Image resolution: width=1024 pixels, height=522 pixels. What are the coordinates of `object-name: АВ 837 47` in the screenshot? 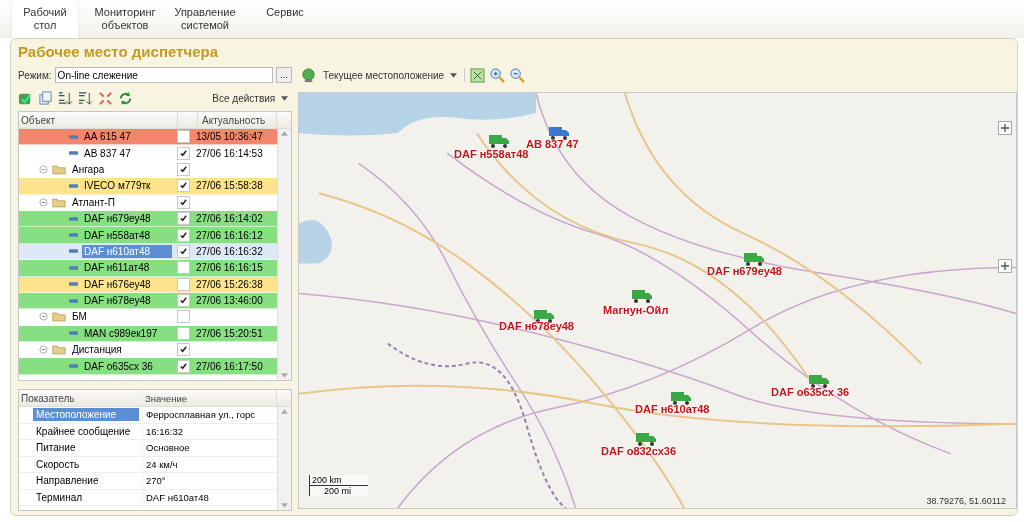 It's located at (107, 153).